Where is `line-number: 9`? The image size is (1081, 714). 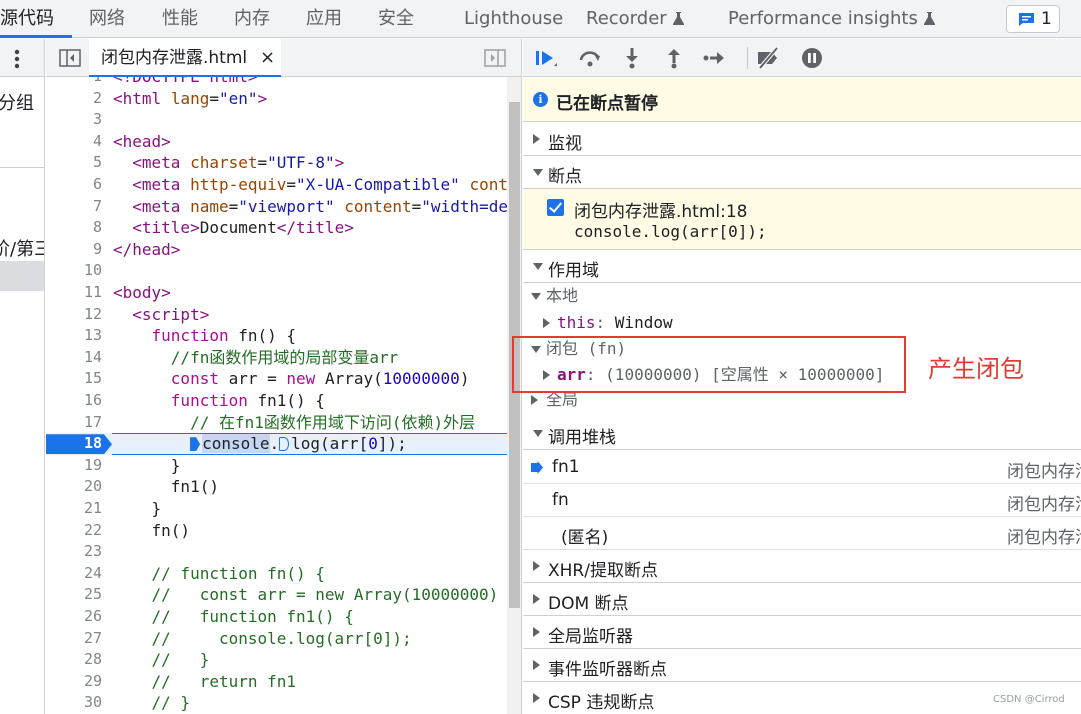 line-number: 9 is located at coordinates (74, 250).